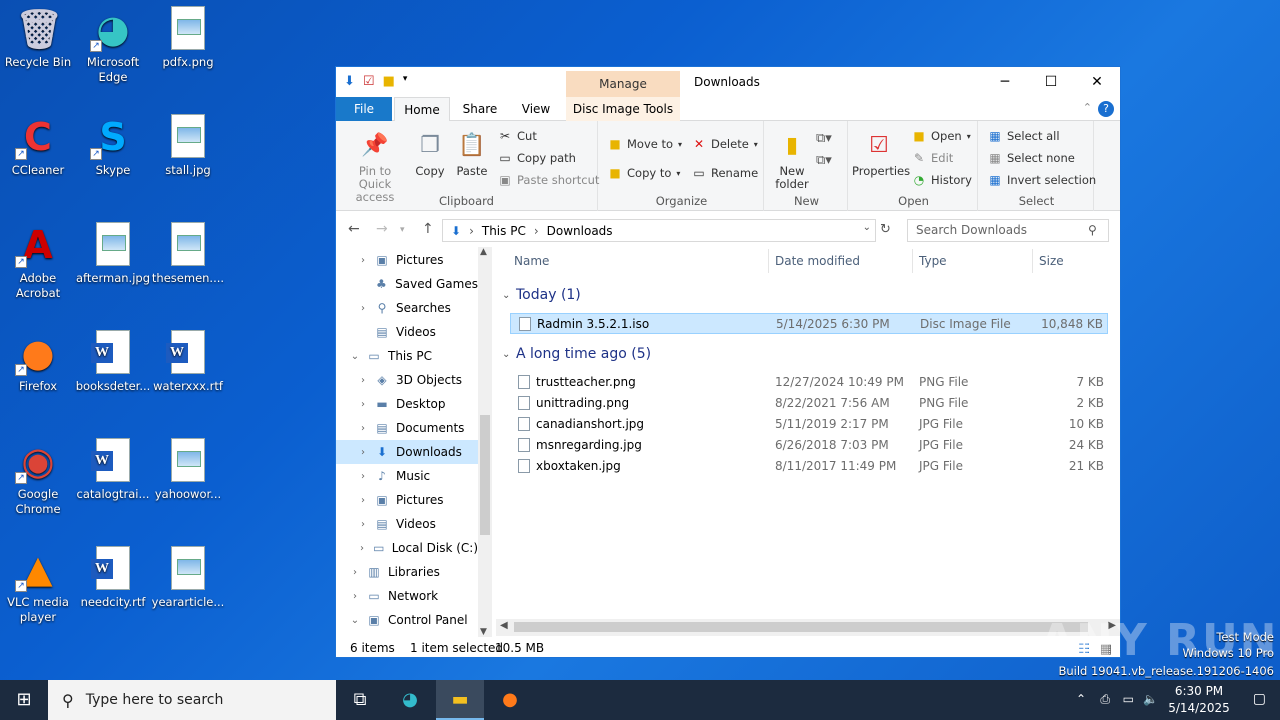 Image resolution: width=1280 pixels, height=720 pixels. Describe the element at coordinates (430, 154) in the screenshot. I see `copy-button: ❐ Copy` at that location.